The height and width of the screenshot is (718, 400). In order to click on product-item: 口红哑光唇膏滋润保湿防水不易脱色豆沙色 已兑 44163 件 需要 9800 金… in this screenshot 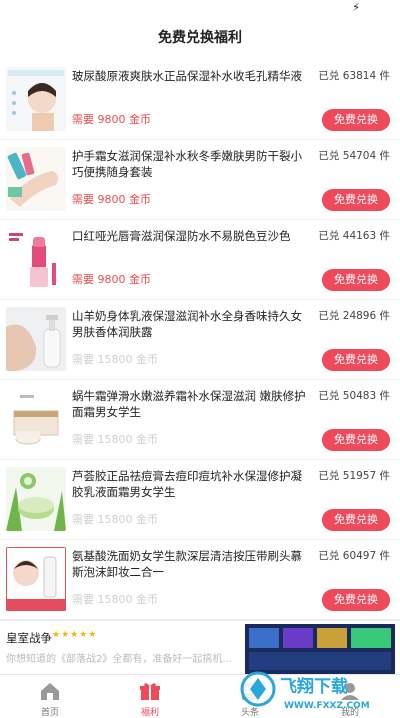, I will do `click(200, 260)`.